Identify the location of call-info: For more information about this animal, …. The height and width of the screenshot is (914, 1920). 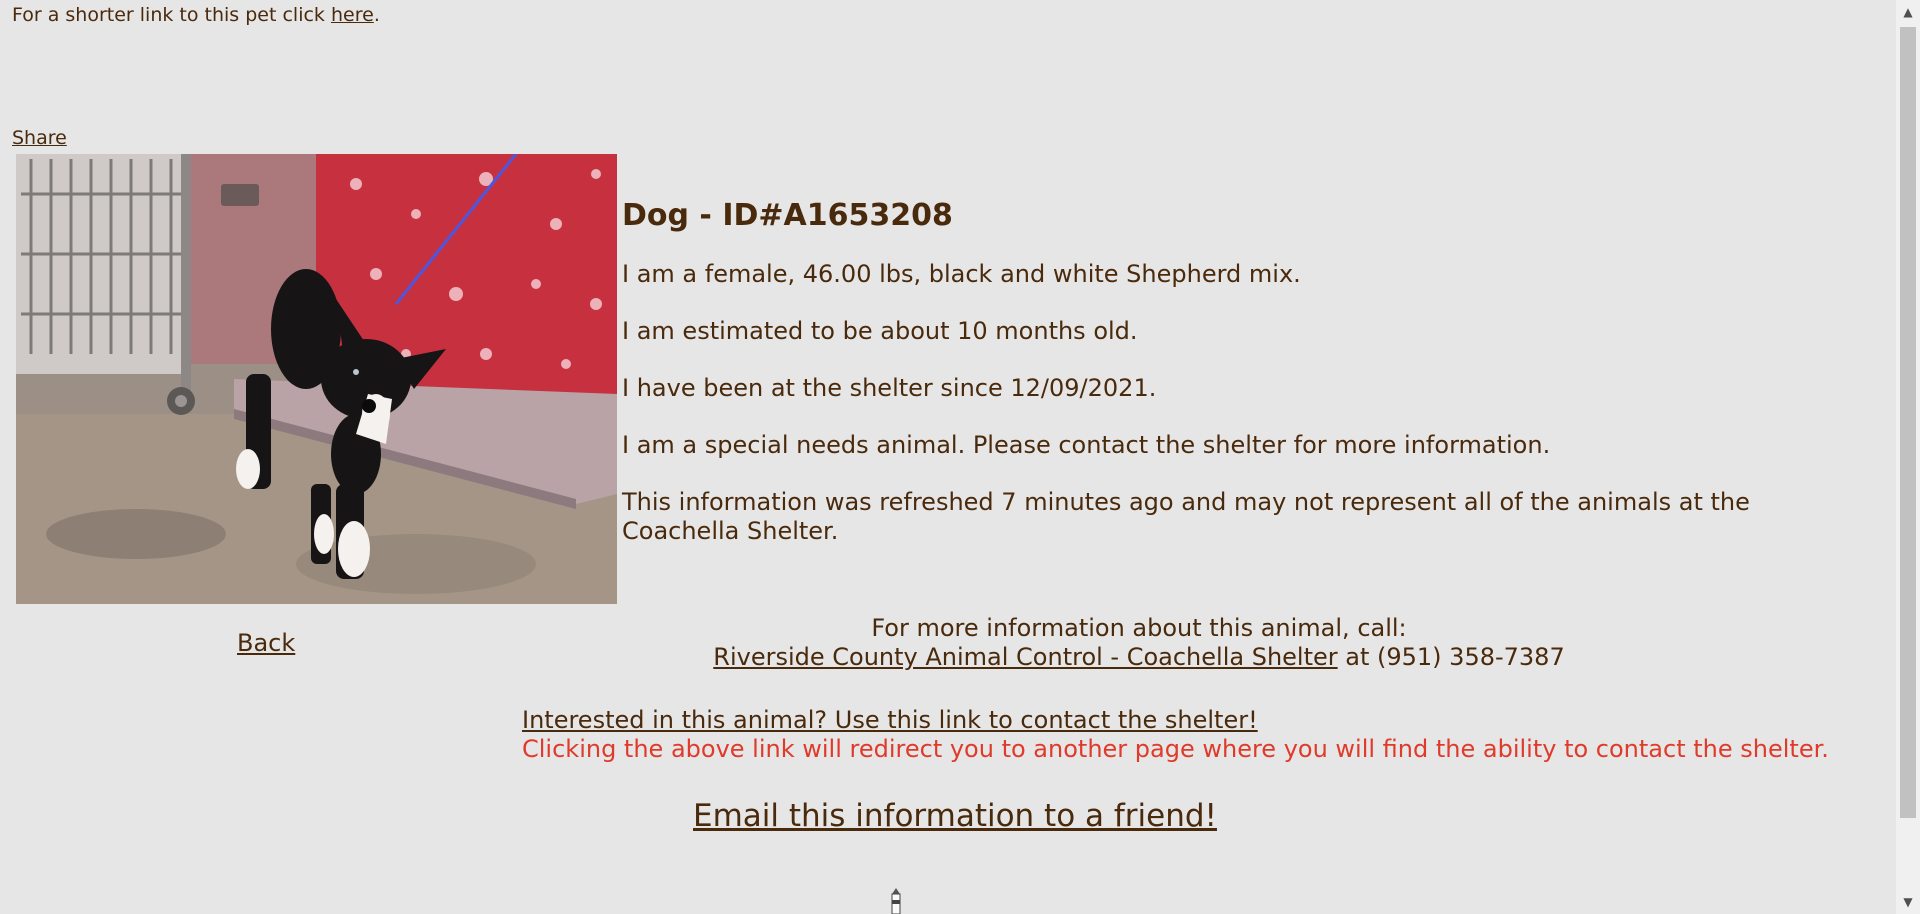
(1138, 643).